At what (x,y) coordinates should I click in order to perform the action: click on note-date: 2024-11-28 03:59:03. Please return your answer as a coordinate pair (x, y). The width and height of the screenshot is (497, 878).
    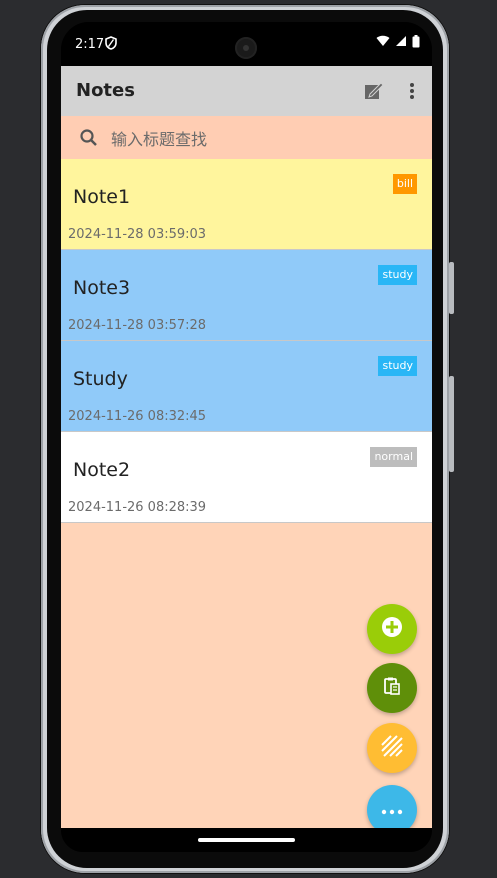
    Looking at the image, I should click on (137, 234).